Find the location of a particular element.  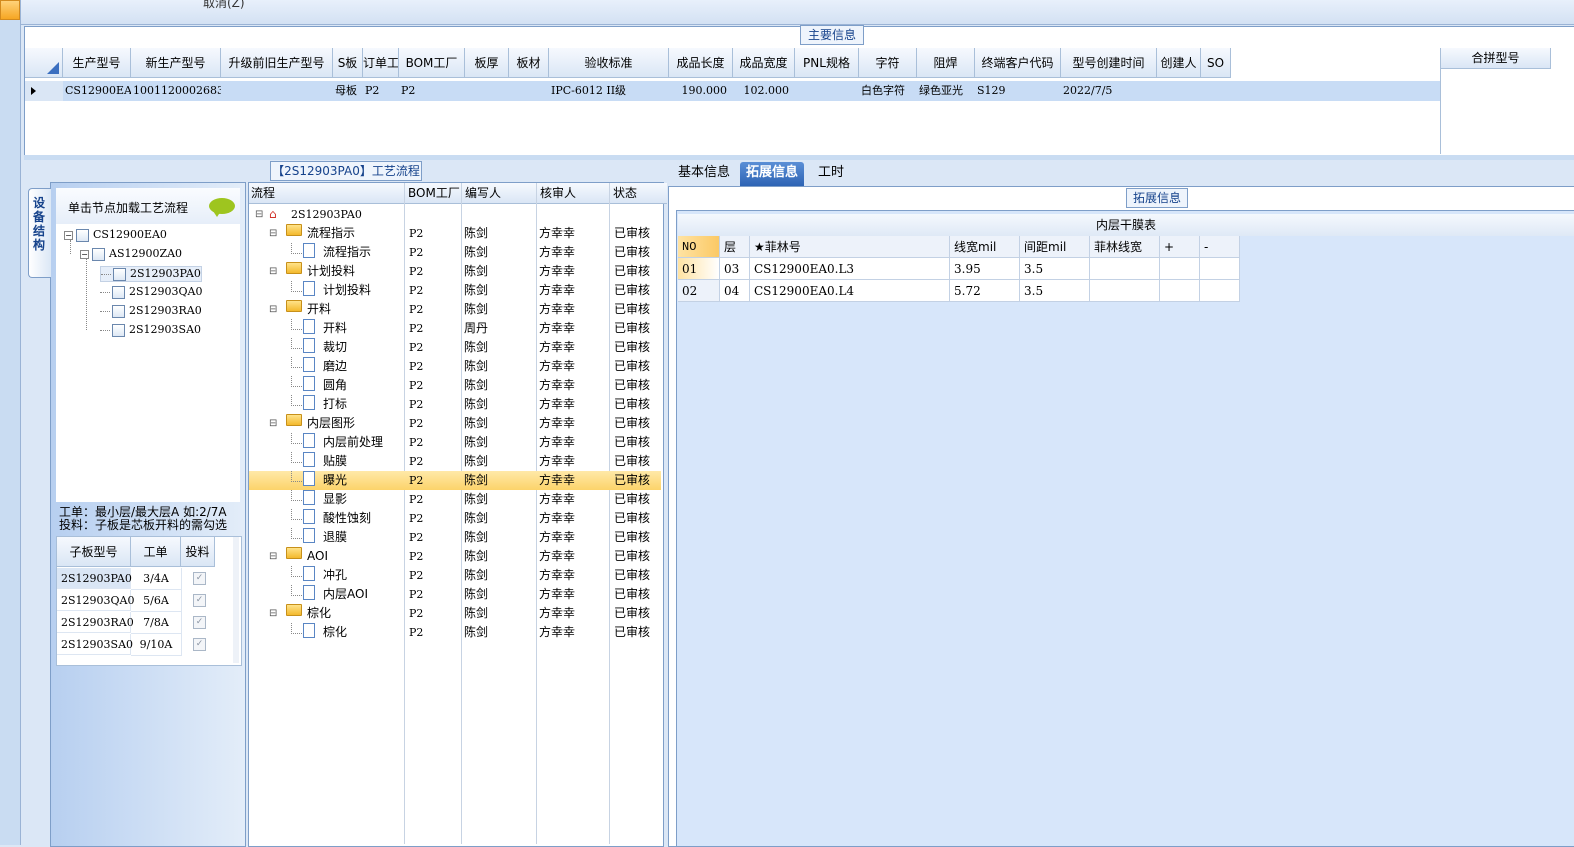

grid-cell: 3/4A is located at coordinates (156, 579).